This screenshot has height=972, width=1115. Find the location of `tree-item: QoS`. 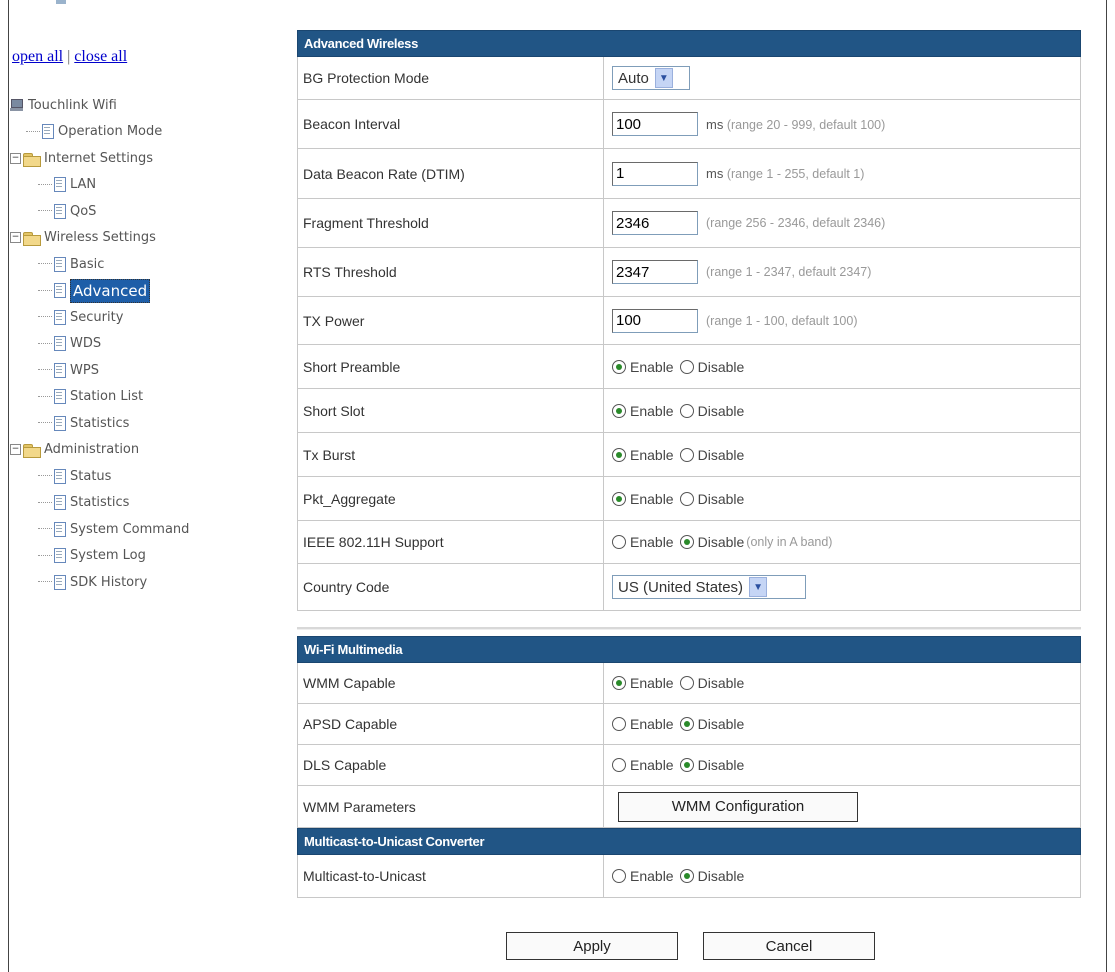

tree-item: QoS is located at coordinates (145, 211).